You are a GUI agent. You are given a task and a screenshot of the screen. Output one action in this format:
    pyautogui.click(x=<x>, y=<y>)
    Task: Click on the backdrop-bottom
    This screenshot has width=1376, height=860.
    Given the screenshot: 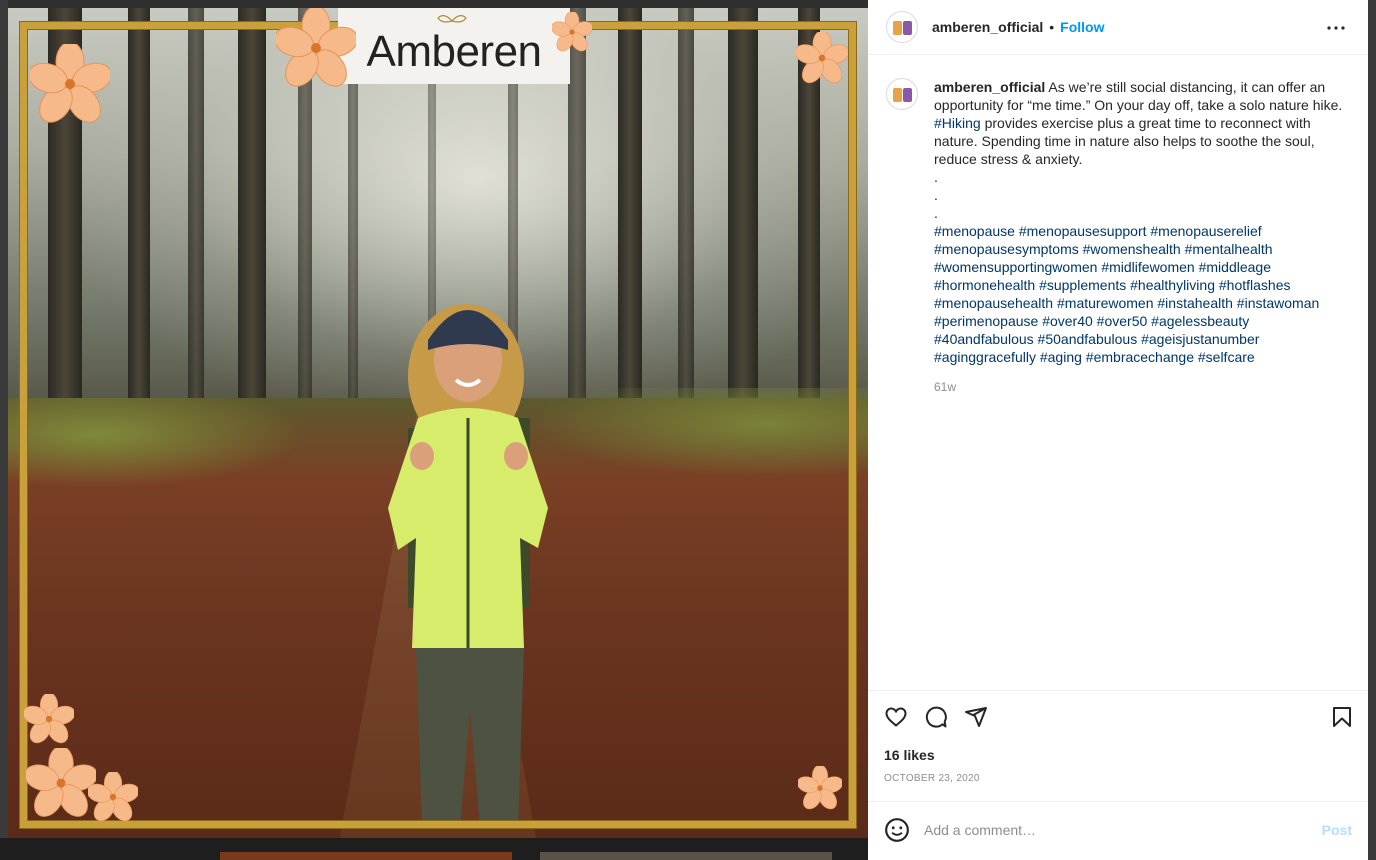 What is the action you would take?
    pyautogui.click(x=434, y=849)
    